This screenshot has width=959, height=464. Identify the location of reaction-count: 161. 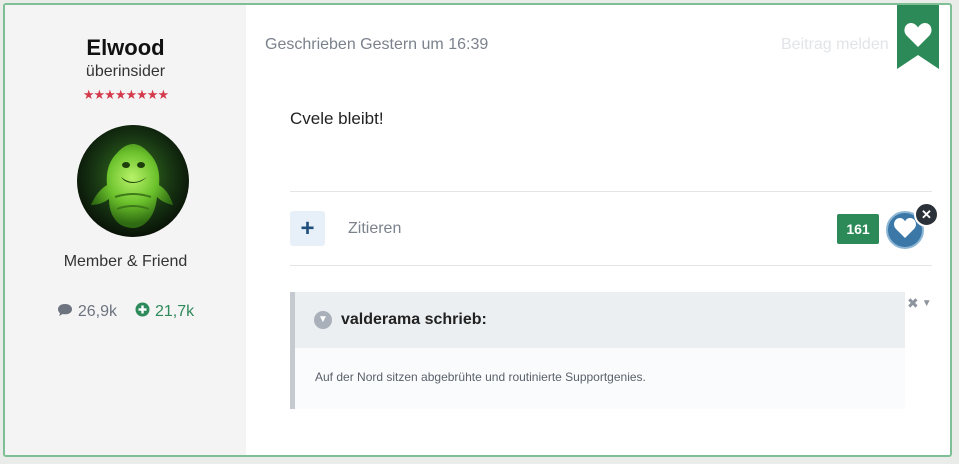
(858, 229).